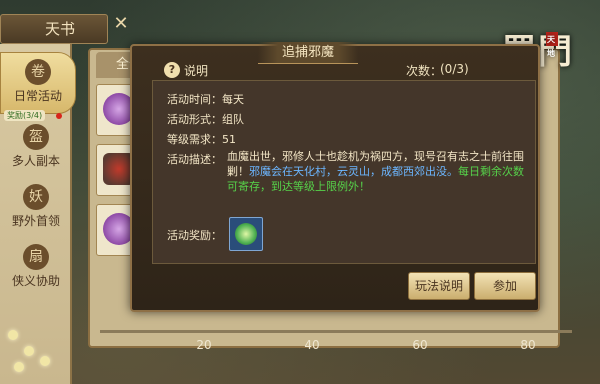  Describe the element at coordinates (36, 197) in the screenshot. I see `demon-icon: 妖` at that location.